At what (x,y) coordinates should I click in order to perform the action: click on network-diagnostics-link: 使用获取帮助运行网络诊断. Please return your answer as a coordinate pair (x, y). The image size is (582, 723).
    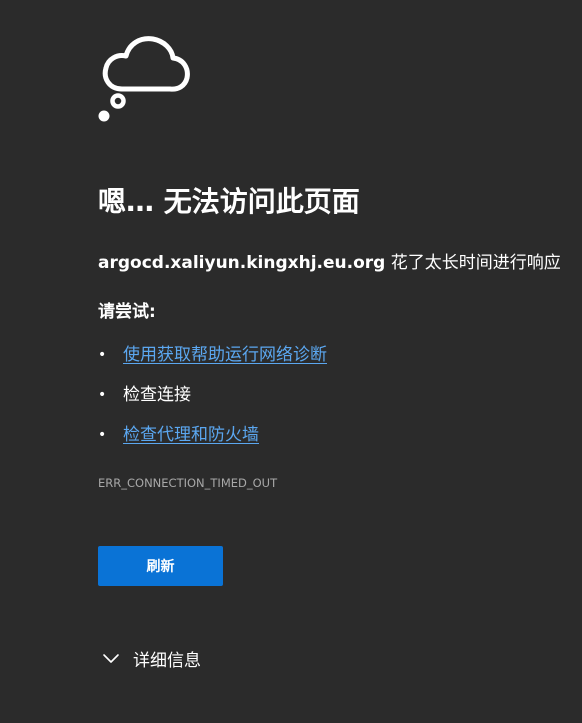
    Looking at the image, I should click on (225, 355).